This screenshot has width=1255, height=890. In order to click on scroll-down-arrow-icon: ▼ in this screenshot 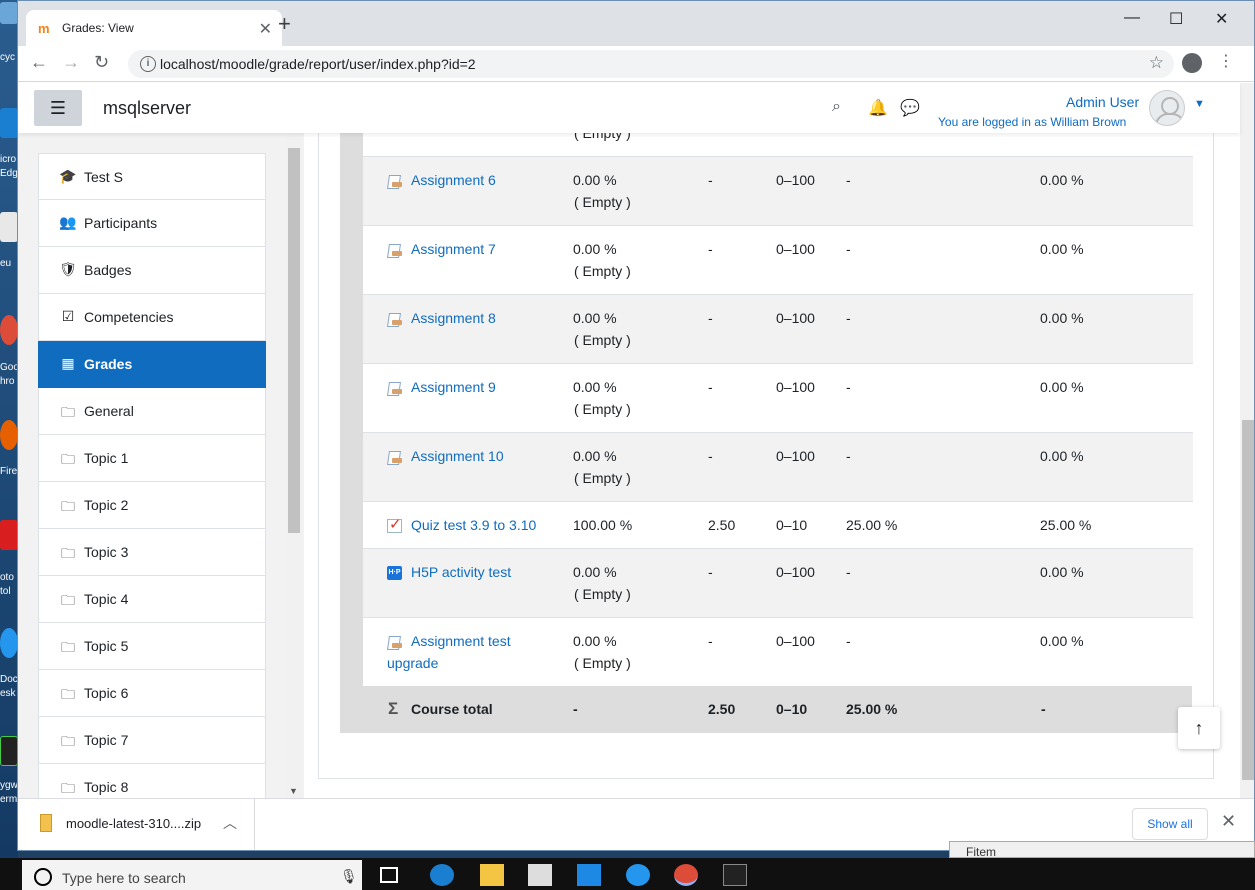, I will do `click(293, 791)`.